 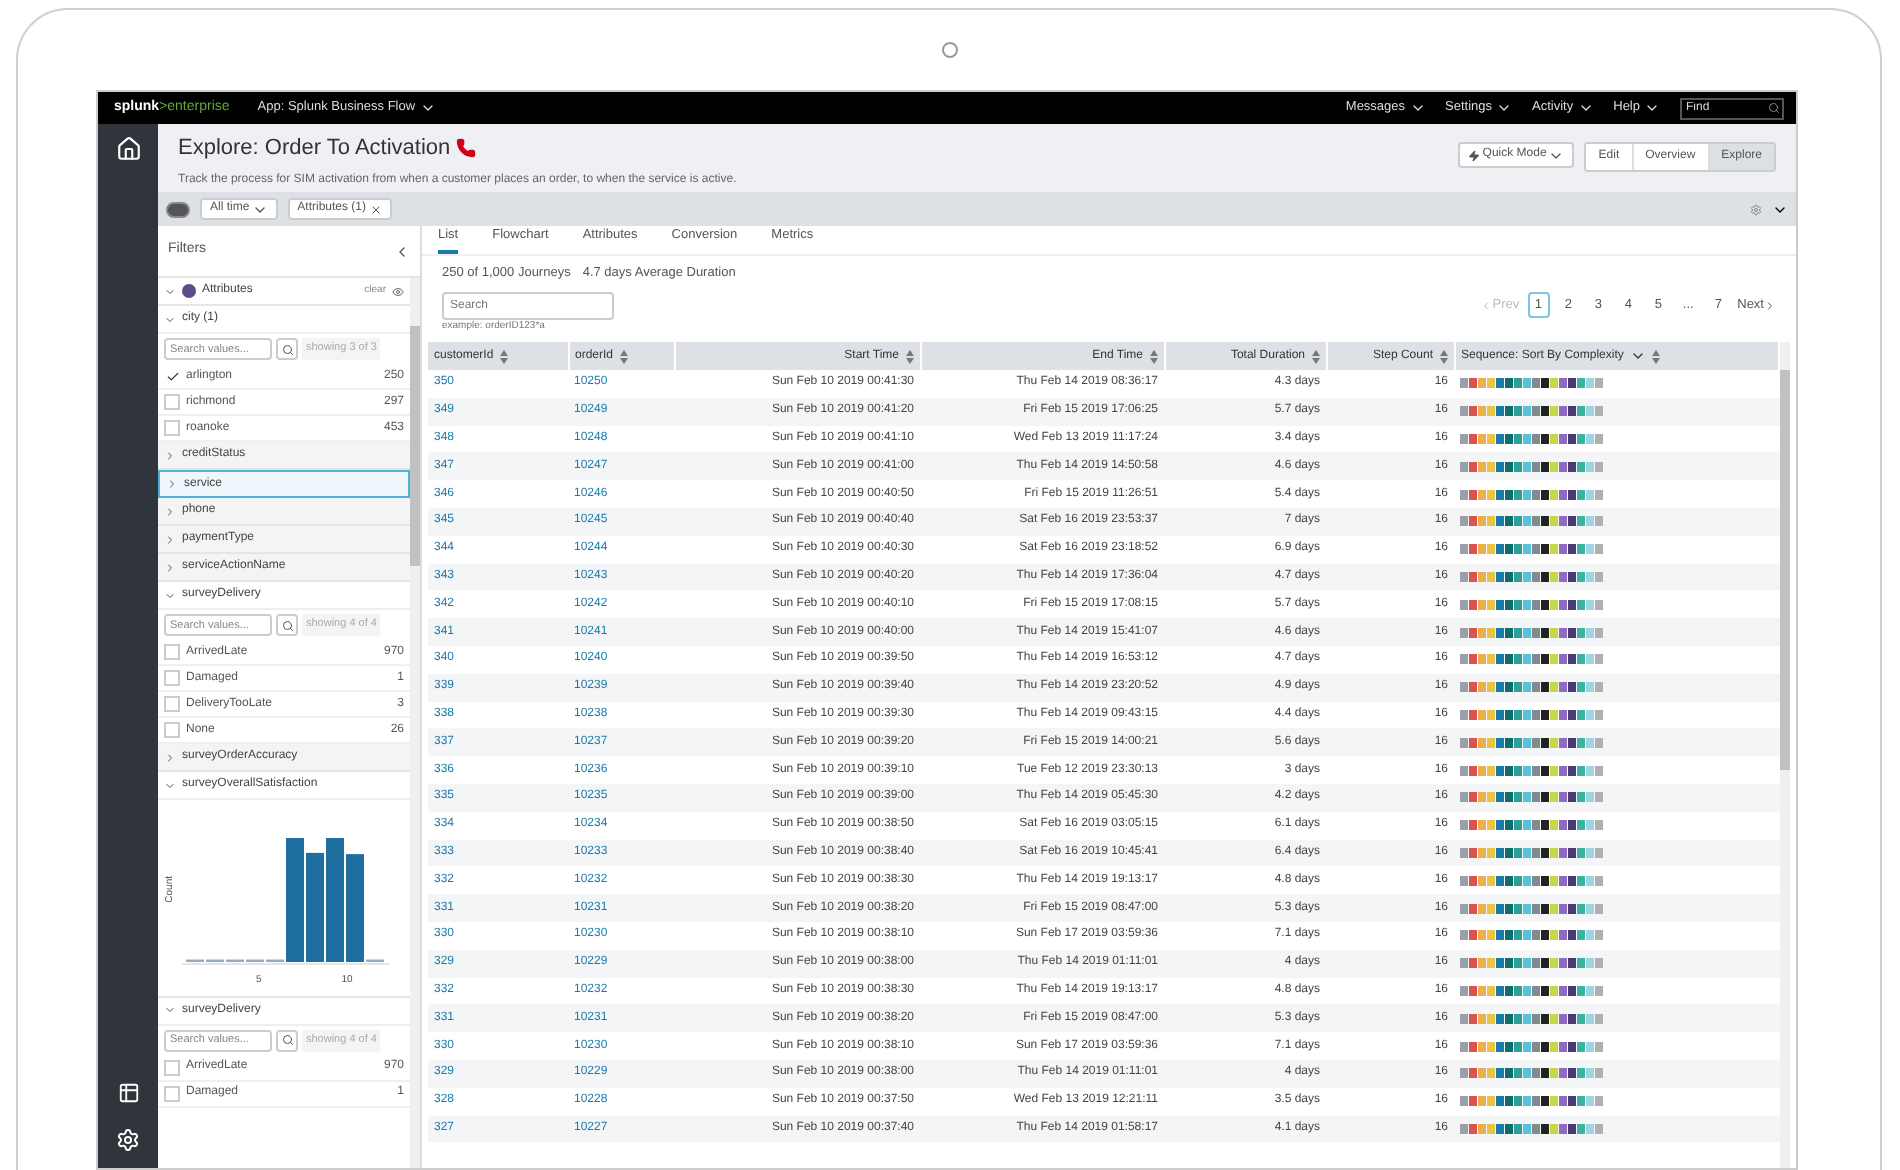 I want to click on group-icon, so click(x=189, y=291).